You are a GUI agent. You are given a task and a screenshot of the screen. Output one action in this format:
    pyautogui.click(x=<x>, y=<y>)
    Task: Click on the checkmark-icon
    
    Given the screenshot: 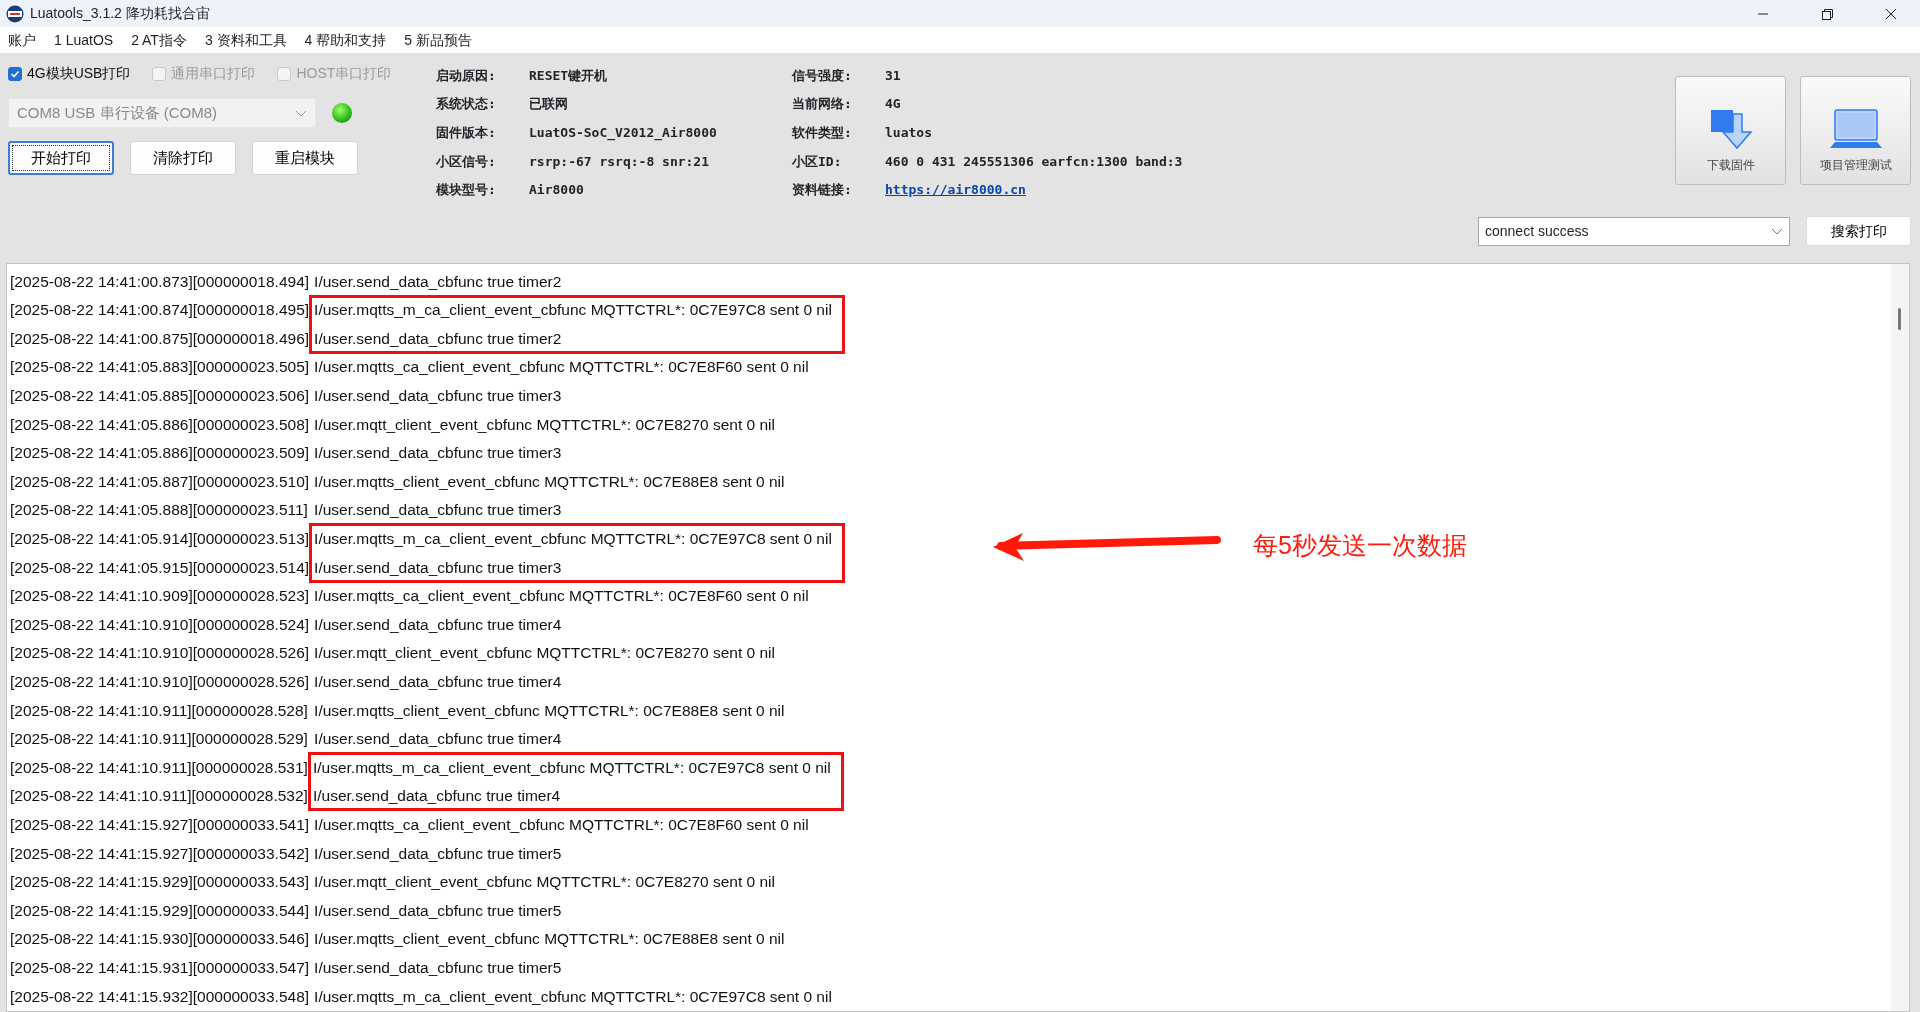 What is the action you would take?
    pyautogui.click(x=15, y=73)
    